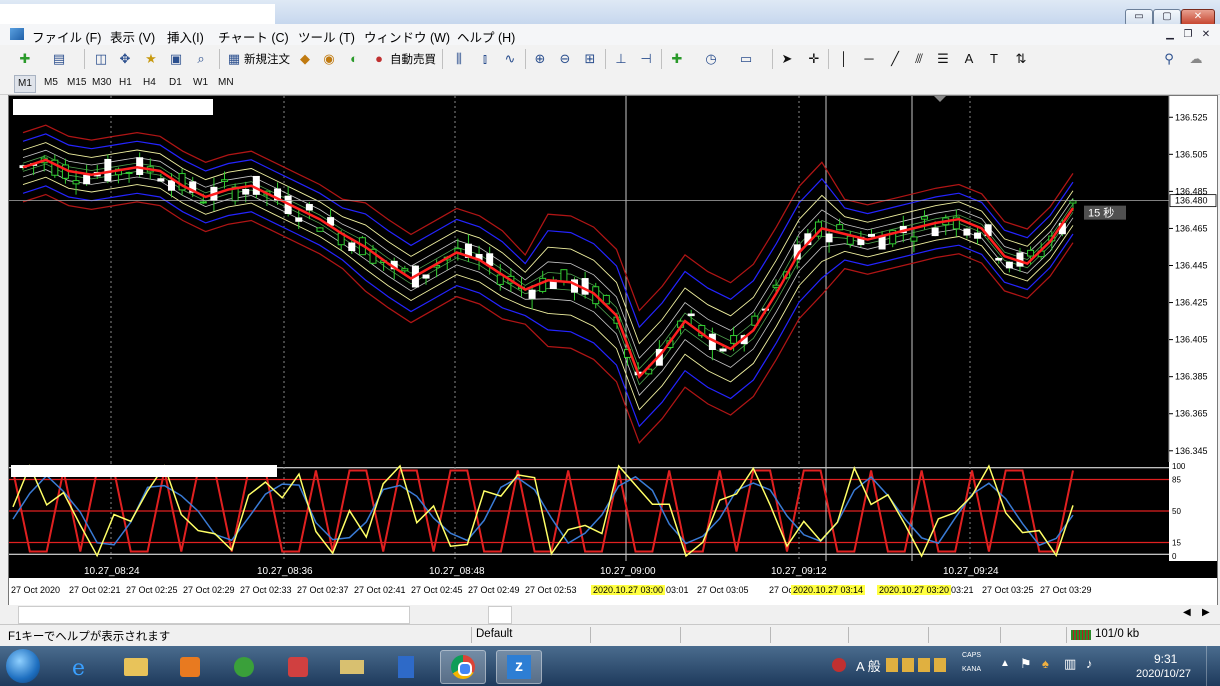 This screenshot has height=686, width=1220. I want to click on text-label-icon: T, so click(994, 59).